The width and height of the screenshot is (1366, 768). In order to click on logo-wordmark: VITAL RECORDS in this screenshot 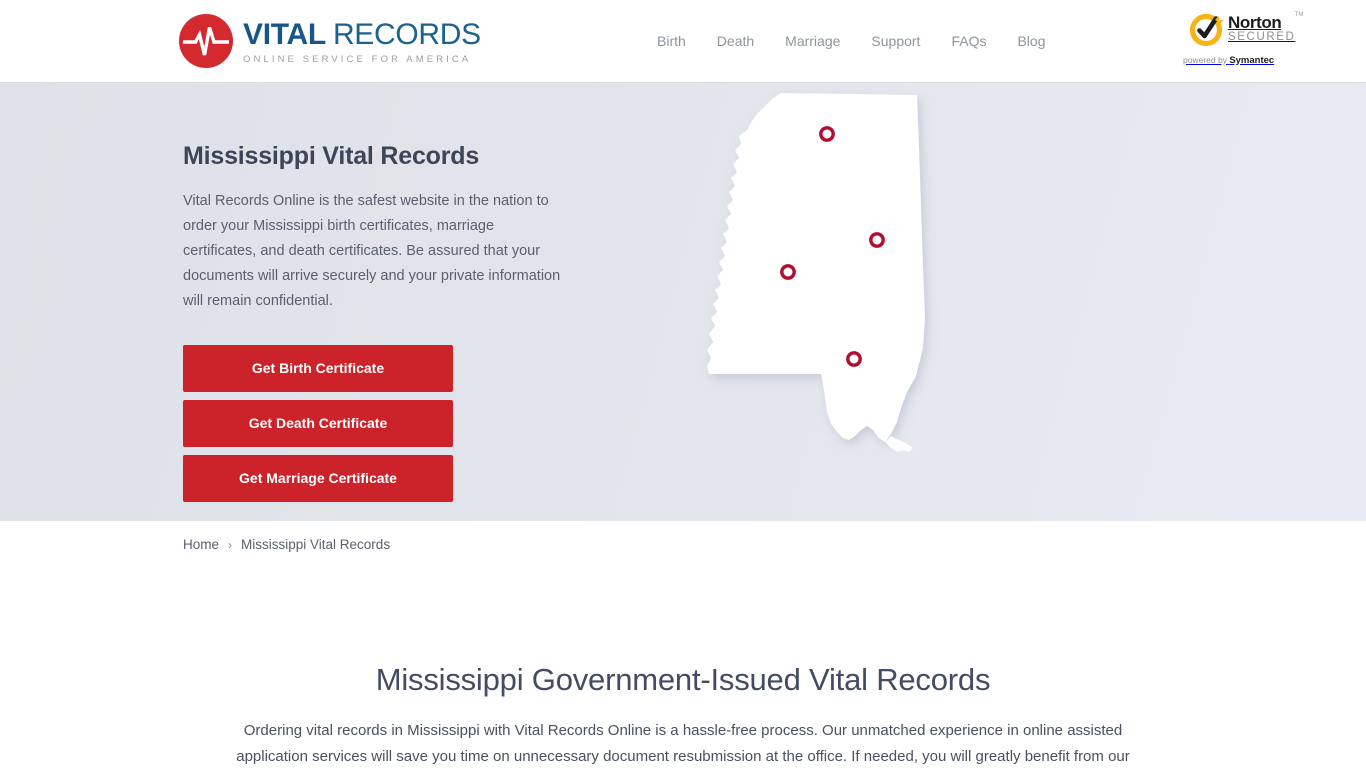, I will do `click(362, 35)`.